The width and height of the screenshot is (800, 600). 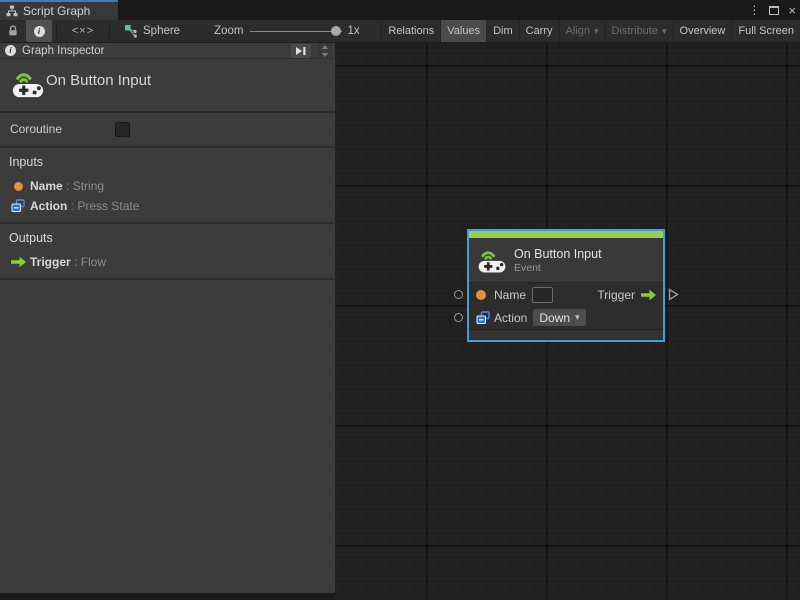 I want to click on zoom-slider, so click(x=295, y=31).